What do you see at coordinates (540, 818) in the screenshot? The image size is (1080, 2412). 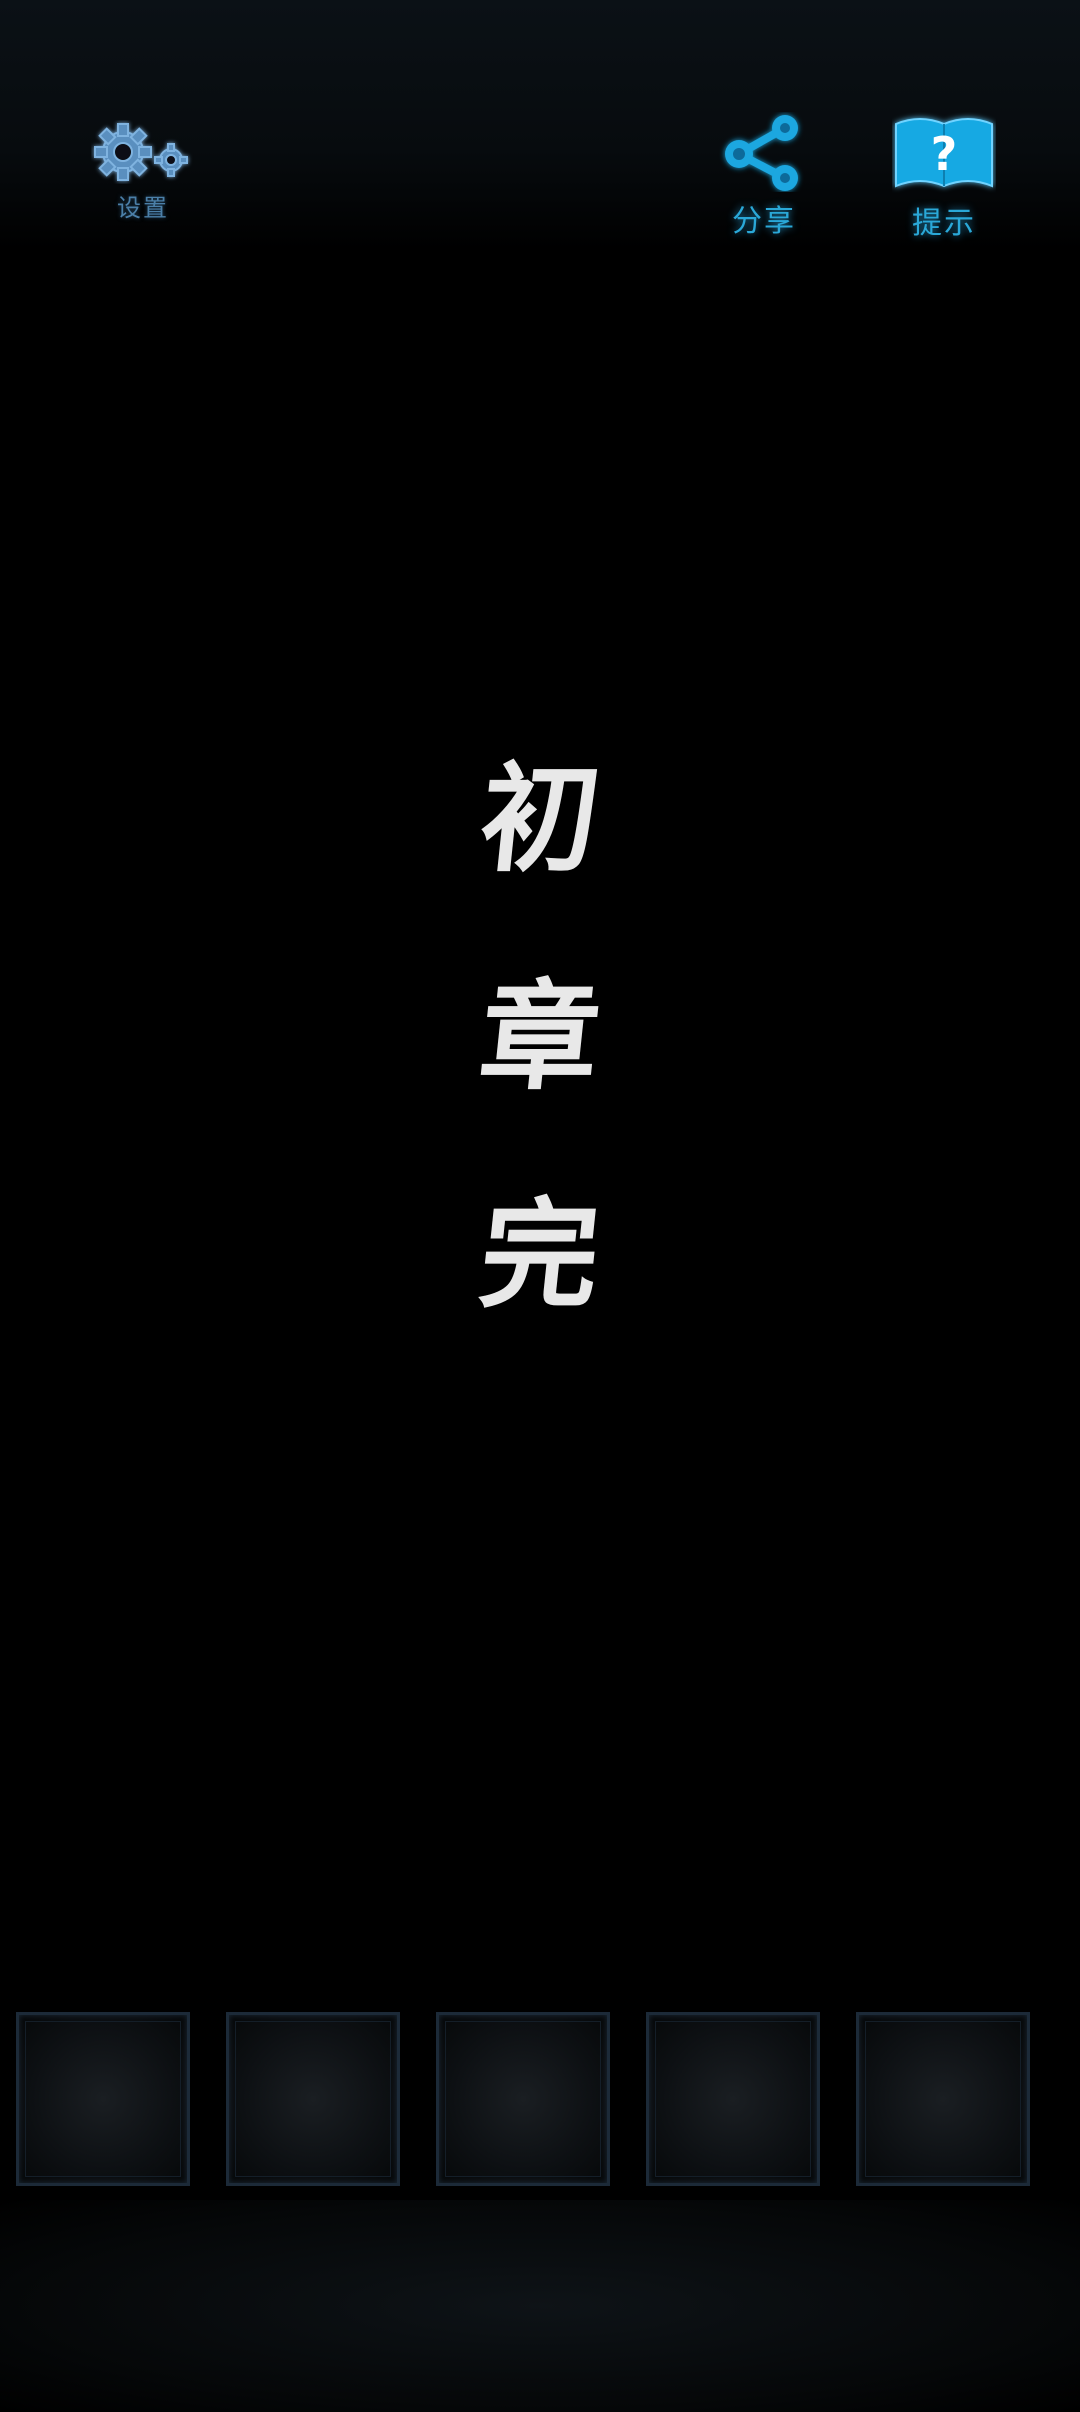 I see `chapter-char-1: 初` at bounding box center [540, 818].